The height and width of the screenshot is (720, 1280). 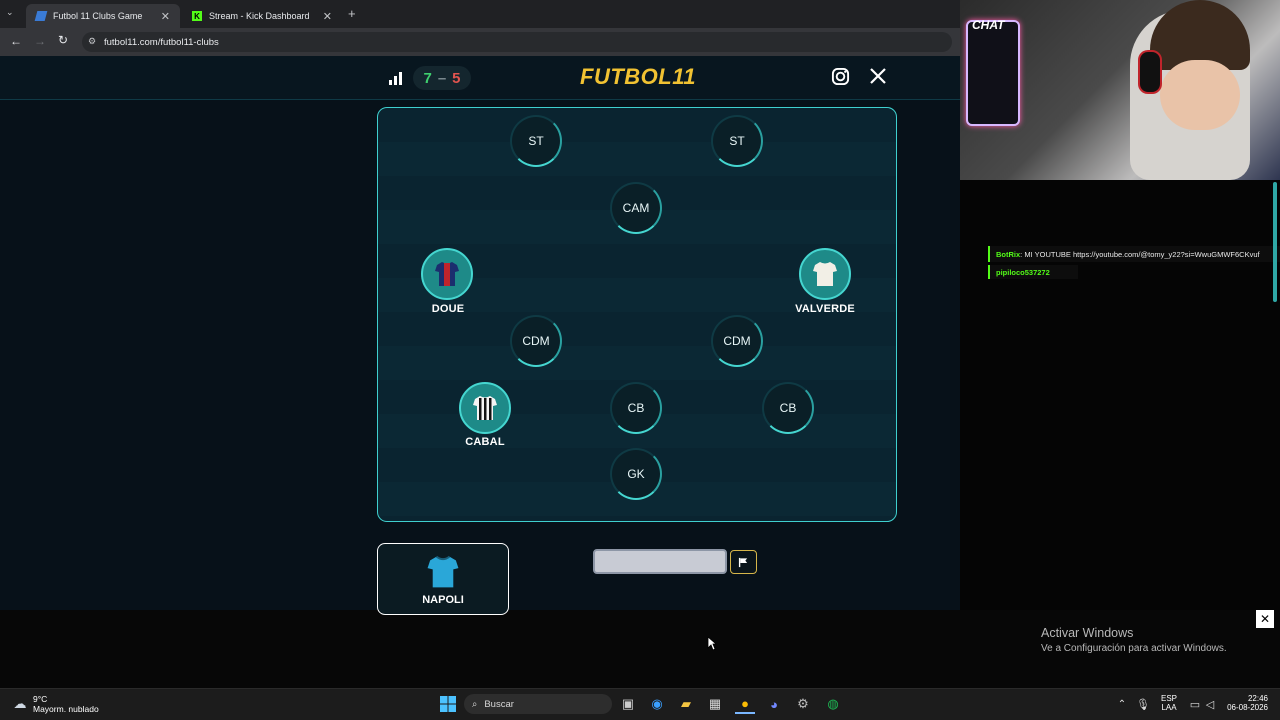 I want to click on give-up-flag-button, so click(x=743, y=562).